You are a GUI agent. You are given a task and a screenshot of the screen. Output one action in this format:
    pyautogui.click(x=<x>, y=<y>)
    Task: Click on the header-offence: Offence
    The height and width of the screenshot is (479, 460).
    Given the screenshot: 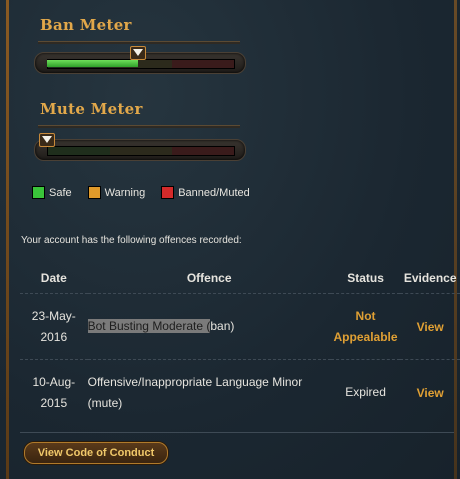 What is the action you would take?
    pyautogui.click(x=209, y=277)
    